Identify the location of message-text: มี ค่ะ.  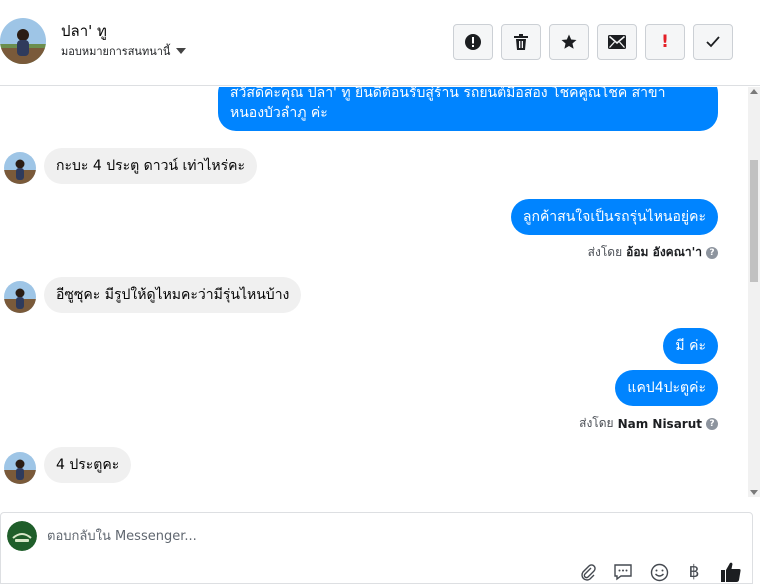
(690, 346).